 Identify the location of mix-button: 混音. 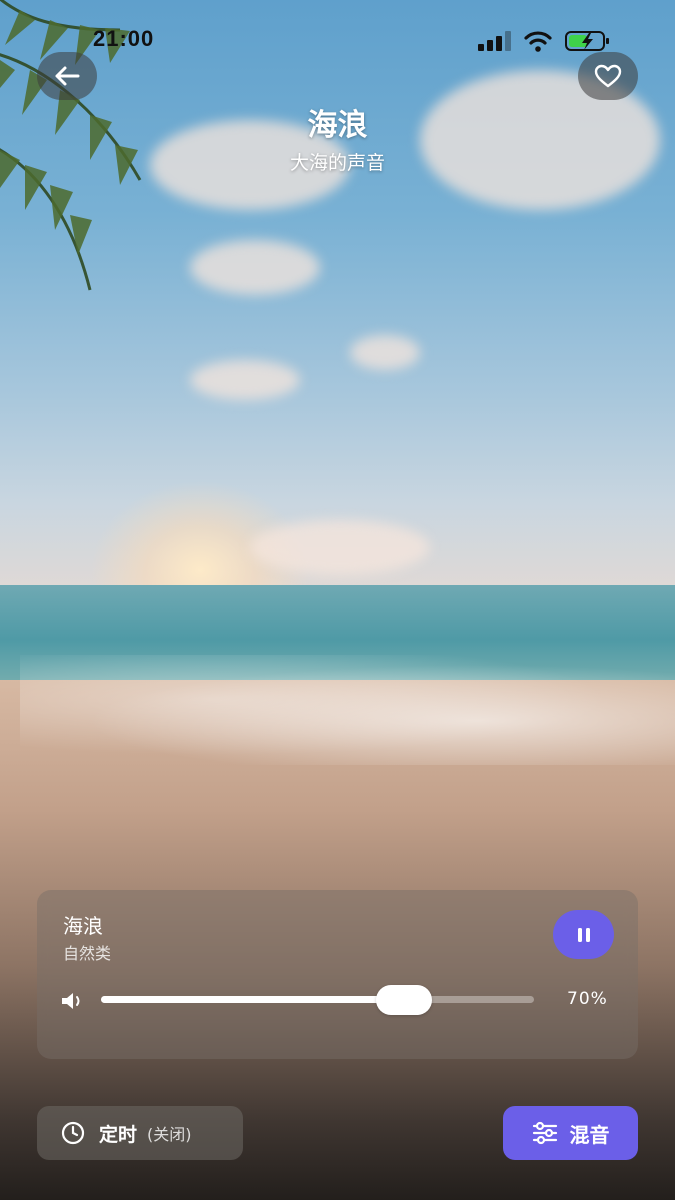
(570, 1133).